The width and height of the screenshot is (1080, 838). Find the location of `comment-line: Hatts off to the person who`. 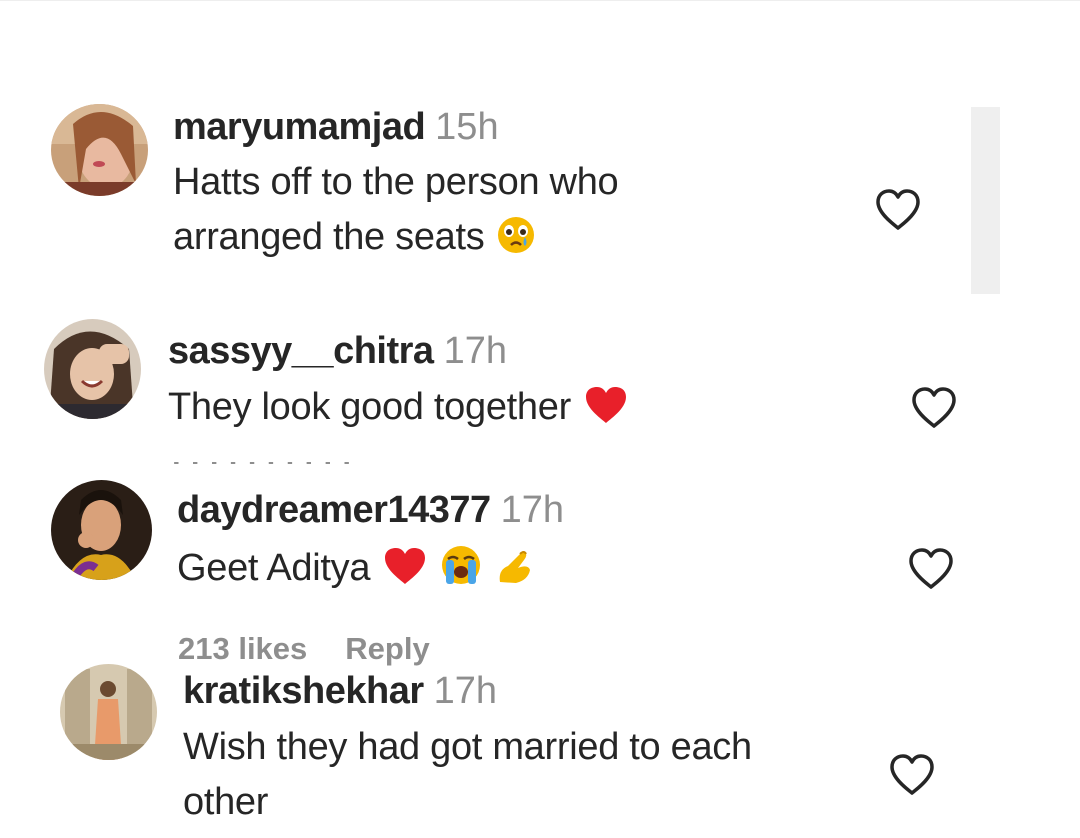

comment-line: Hatts off to the person who is located at coordinates (396, 182).